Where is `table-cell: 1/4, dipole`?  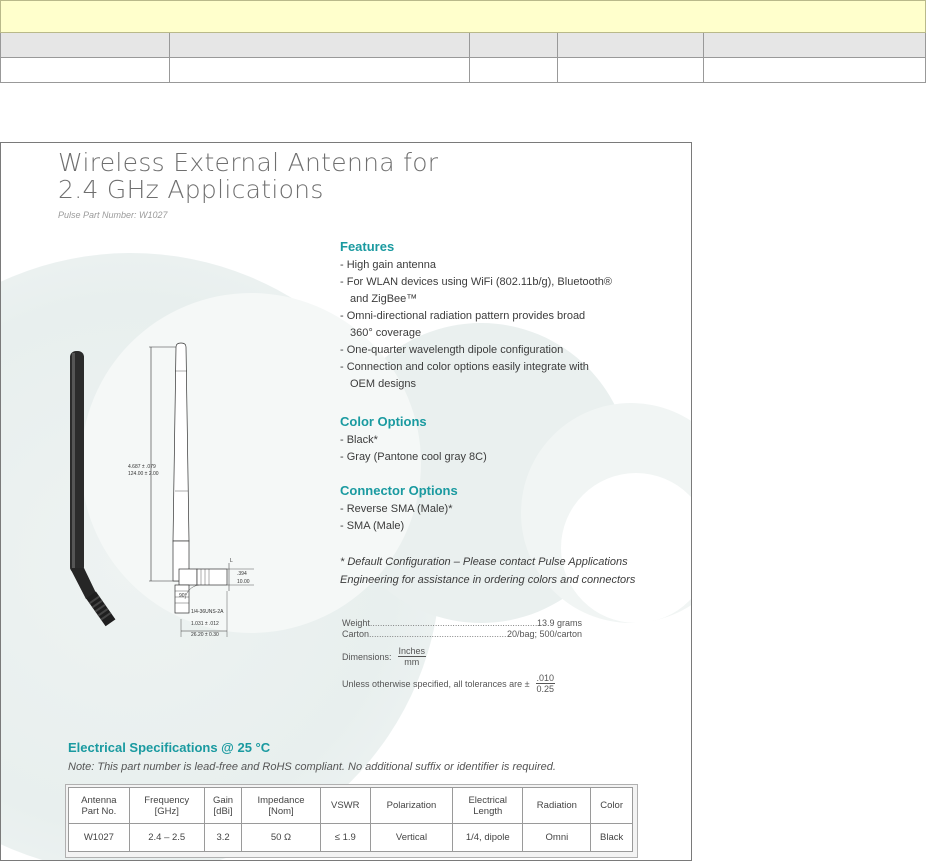 table-cell: 1/4, dipole is located at coordinates (488, 837).